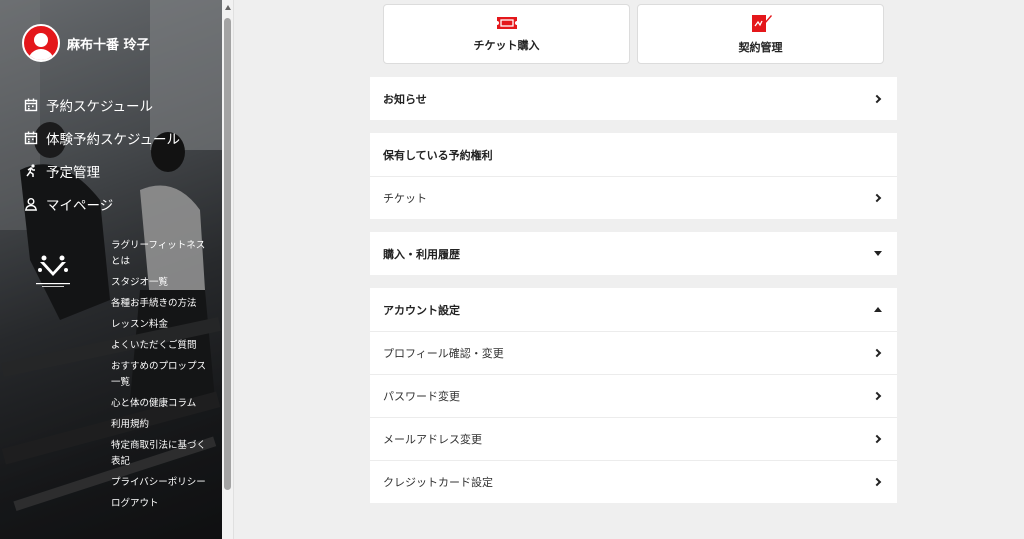  What do you see at coordinates (161, 346) in the screenshot?
I see `link-faq: よくいただくご質問` at bounding box center [161, 346].